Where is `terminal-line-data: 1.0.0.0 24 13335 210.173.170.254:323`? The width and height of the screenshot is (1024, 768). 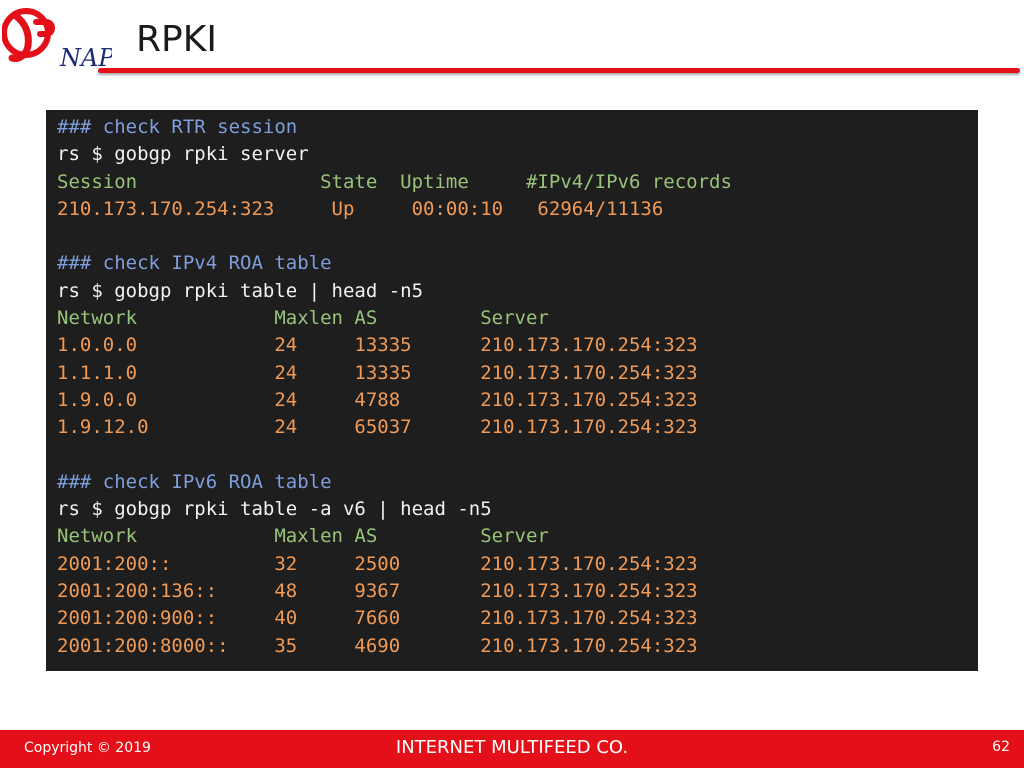
terminal-line-data: 1.0.0.0 24 13335 210.173.170.254:323 is located at coordinates (377, 345).